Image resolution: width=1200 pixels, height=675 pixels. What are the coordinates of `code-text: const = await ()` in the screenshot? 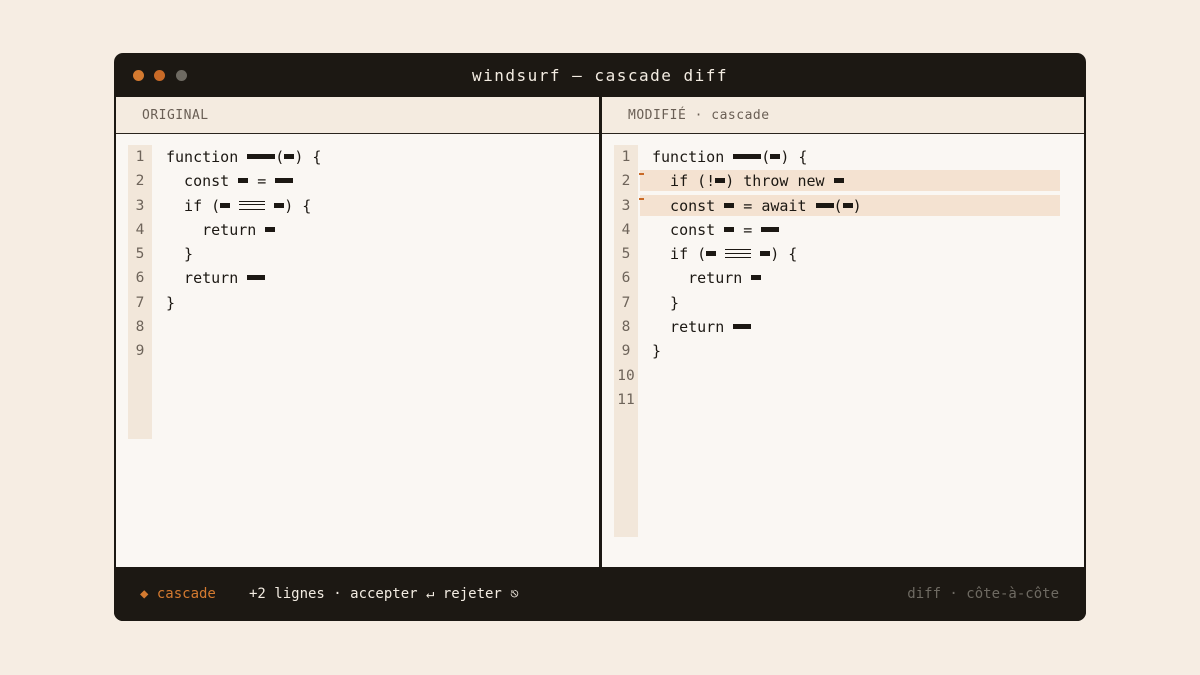 It's located at (757, 205).